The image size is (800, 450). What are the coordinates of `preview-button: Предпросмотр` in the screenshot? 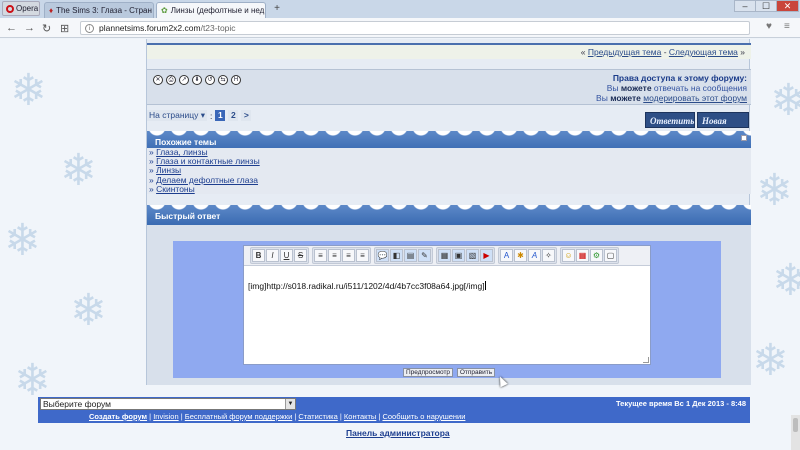 It's located at (428, 372).